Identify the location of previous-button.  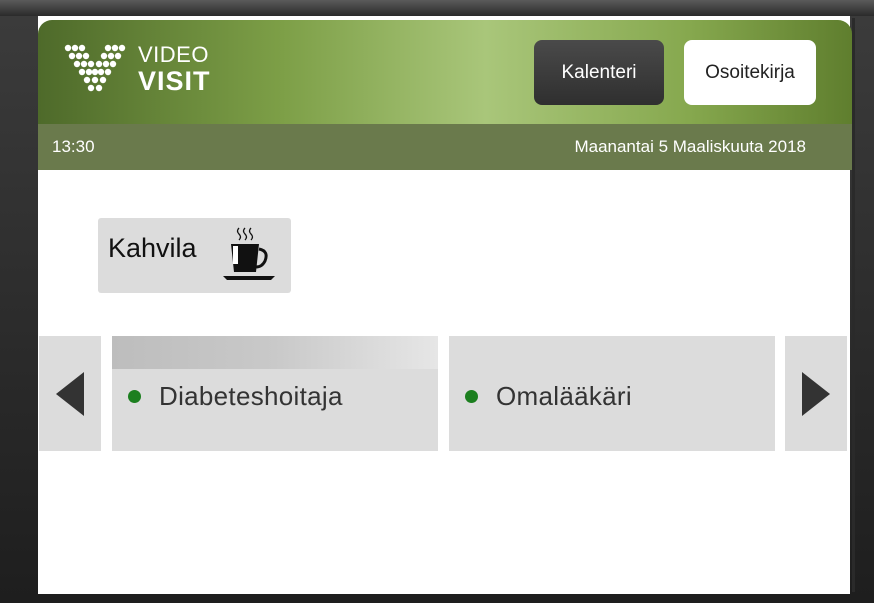
(70, 393).